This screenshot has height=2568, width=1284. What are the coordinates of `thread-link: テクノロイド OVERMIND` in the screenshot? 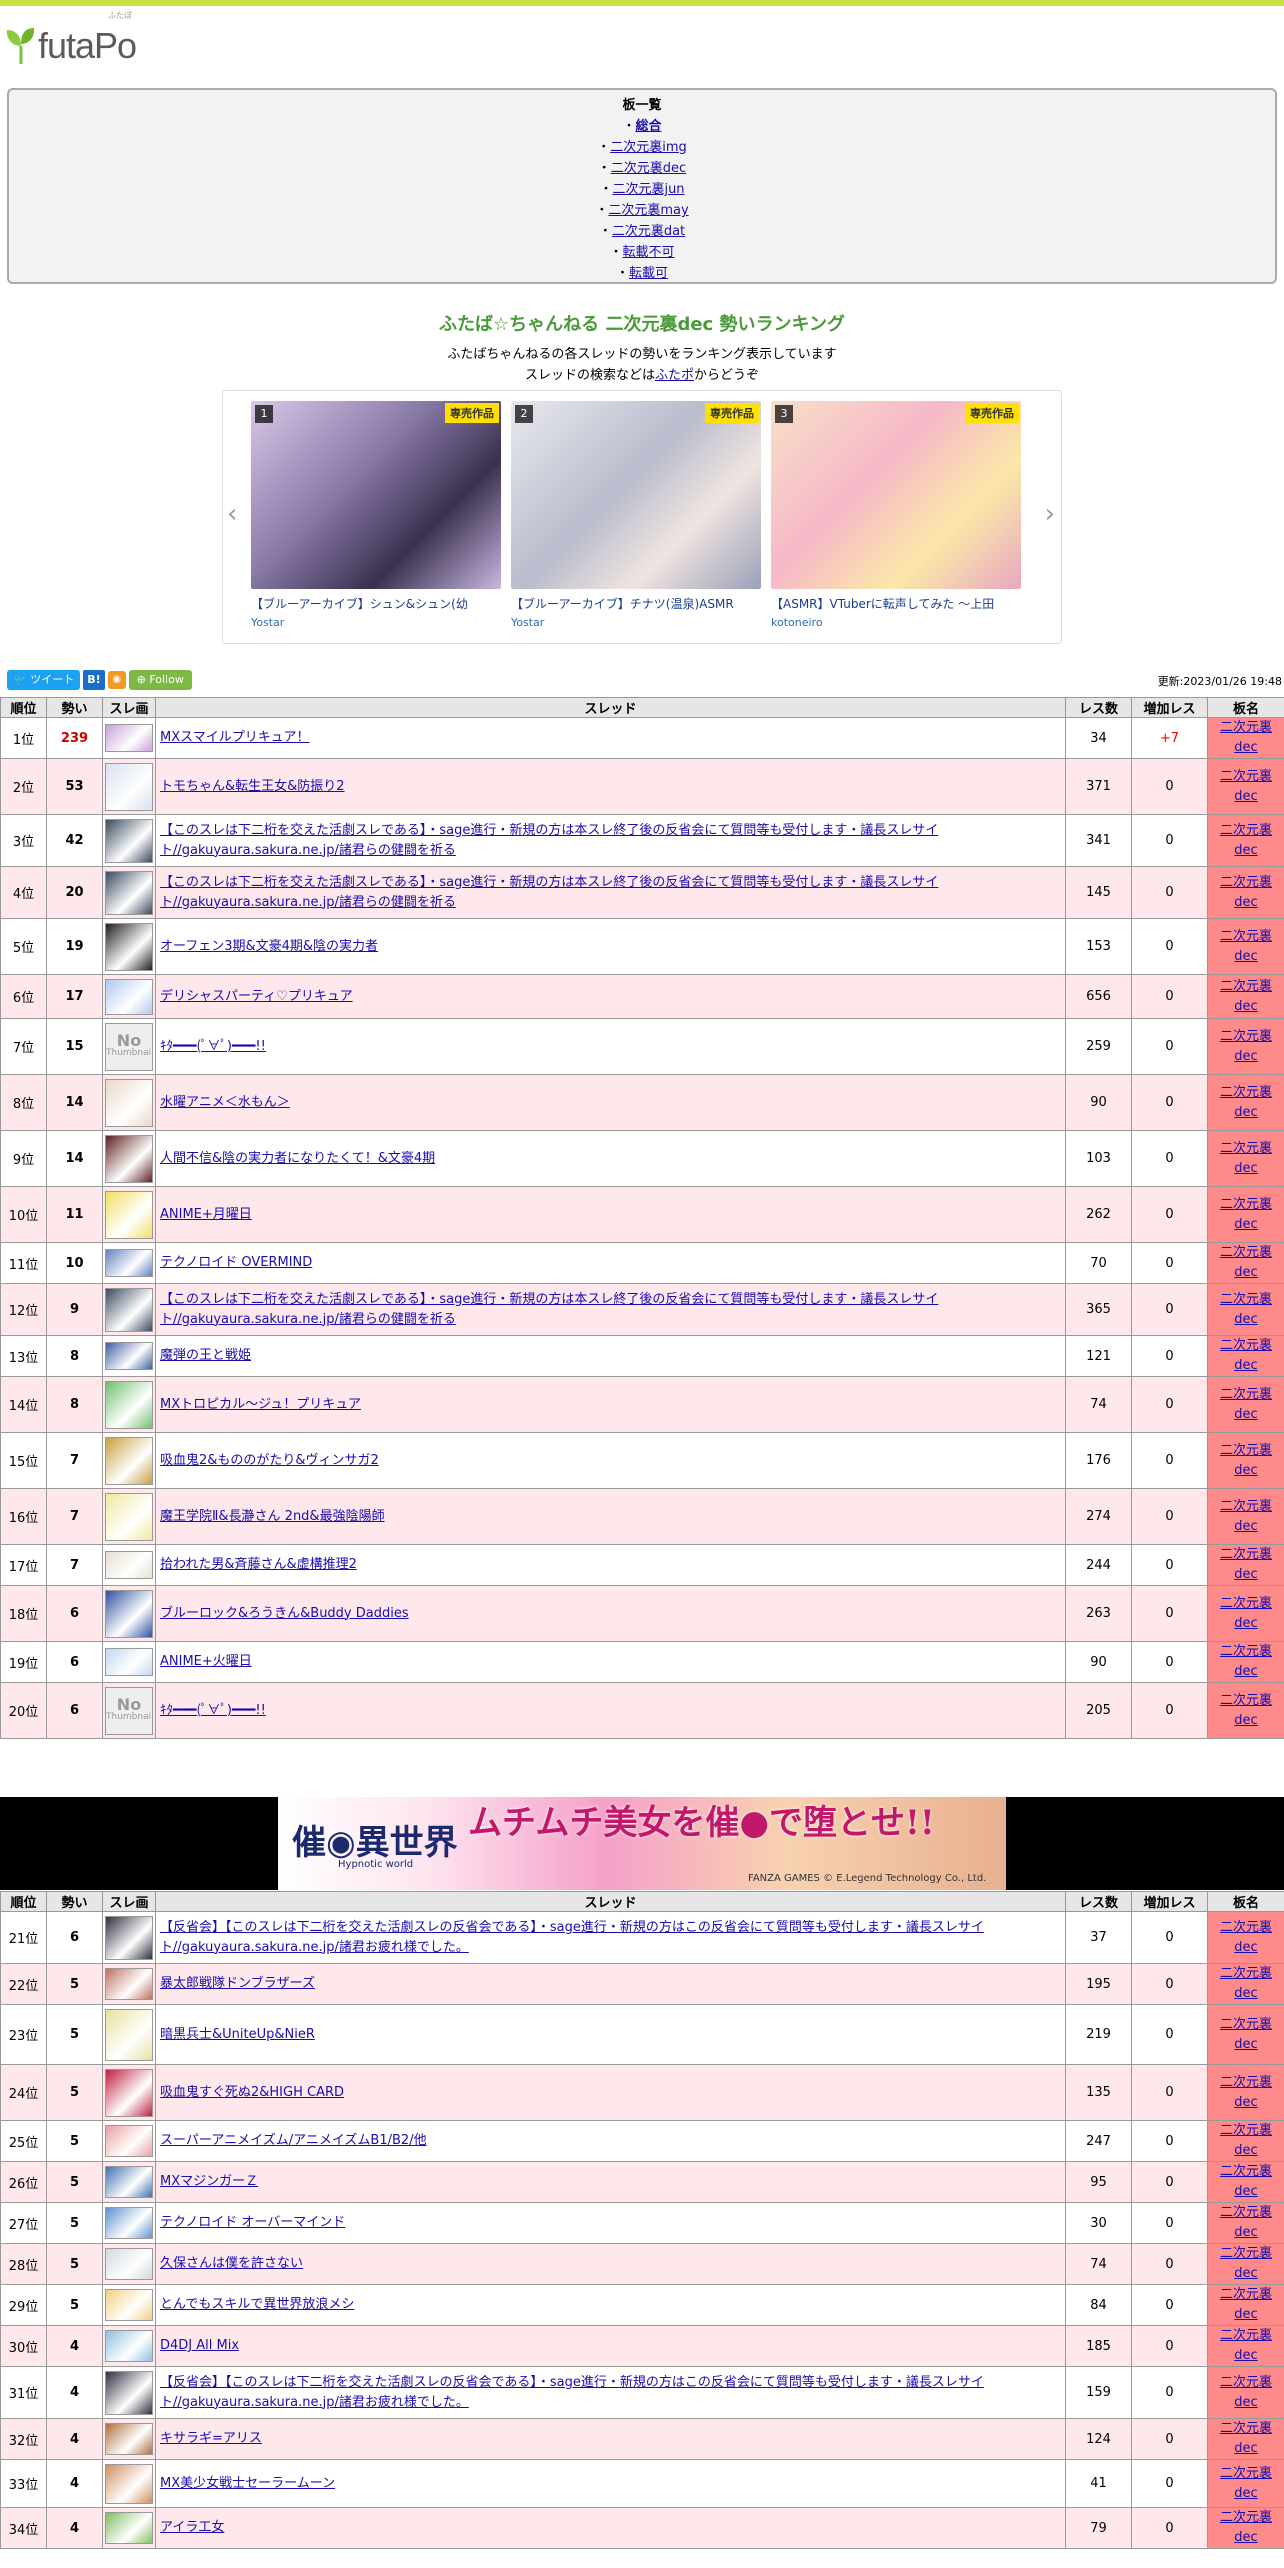 It's located at (236, 1262).